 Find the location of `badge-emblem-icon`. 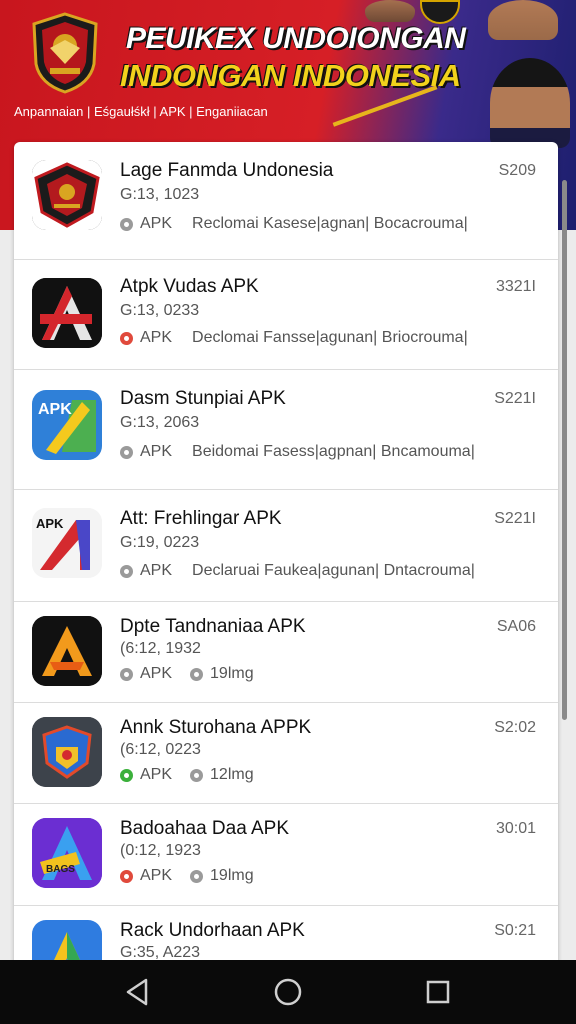

badge-emblem-icon is located at coordinates (440, 12).